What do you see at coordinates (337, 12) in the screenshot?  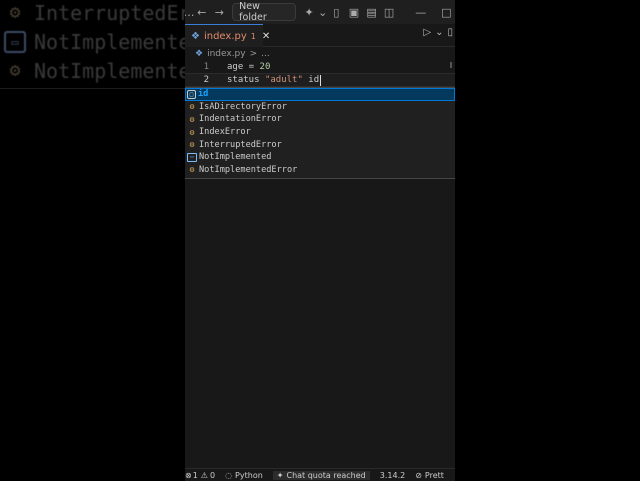 I see `layout-sidebar-icon: ▯` at bounding box center [337, 12].